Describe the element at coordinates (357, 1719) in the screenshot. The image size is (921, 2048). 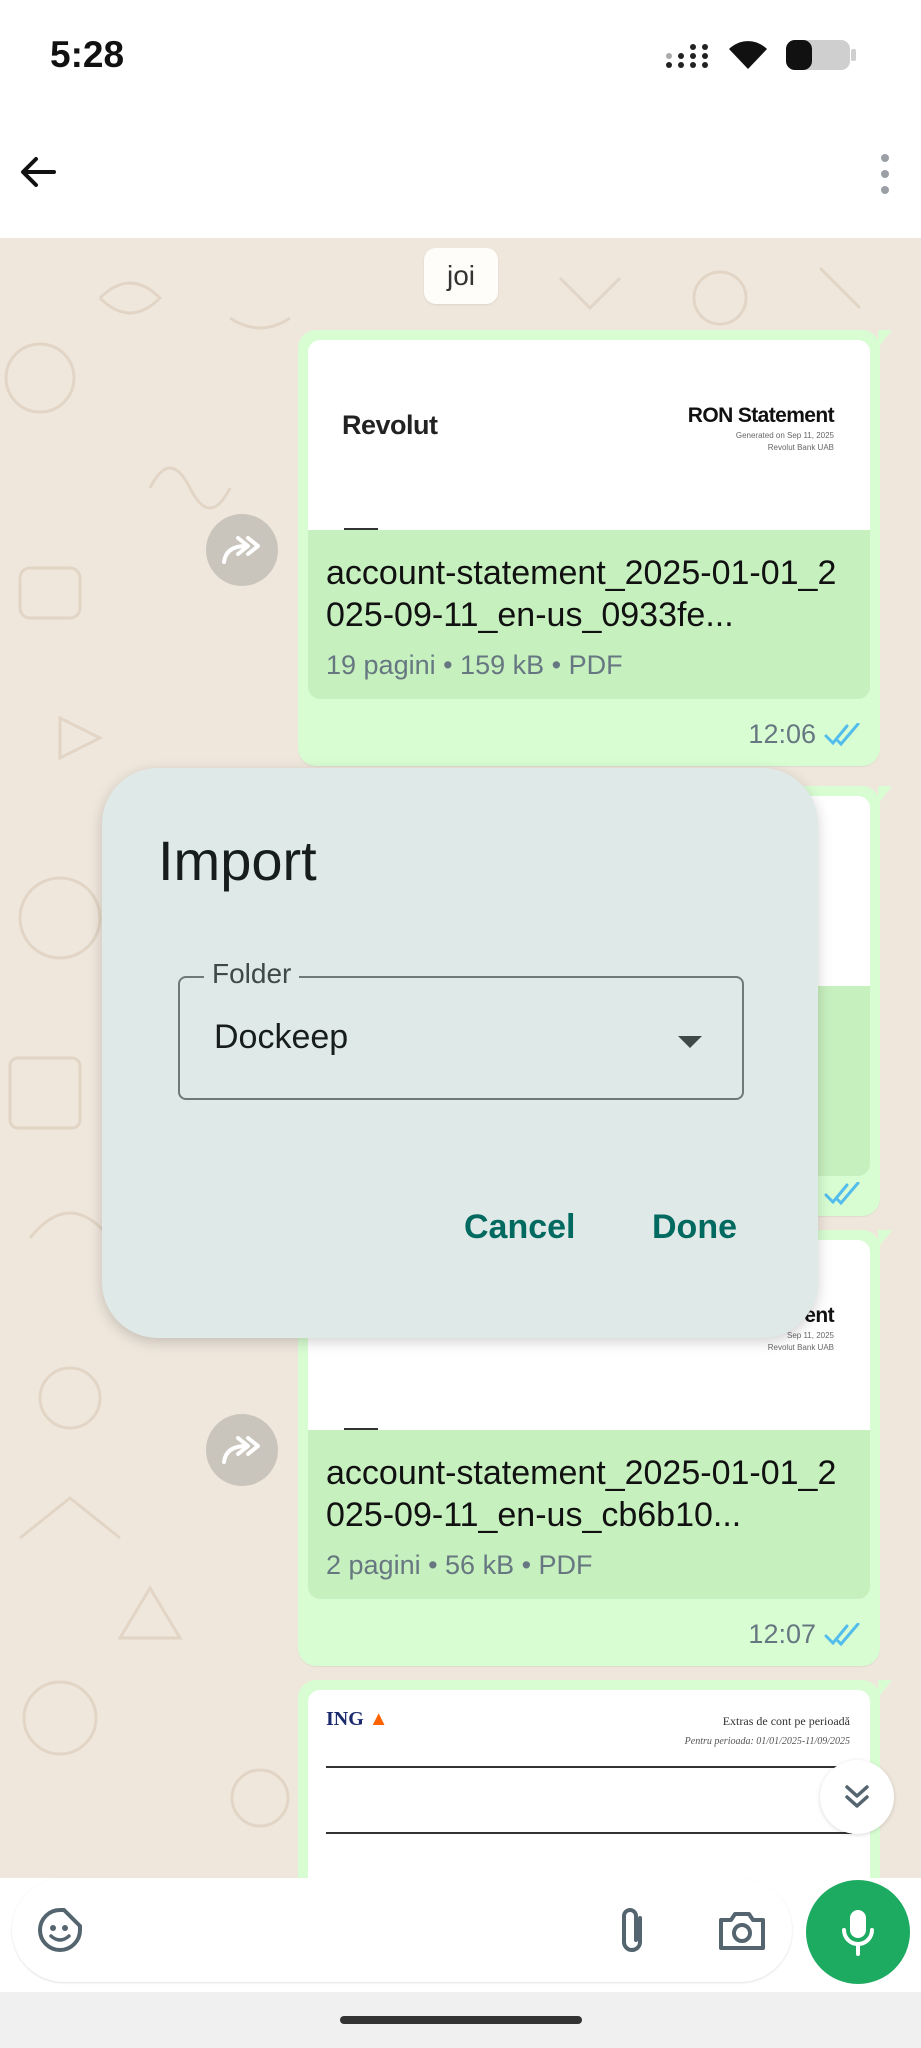
I see `preview-brand: ING ▲` at that location.